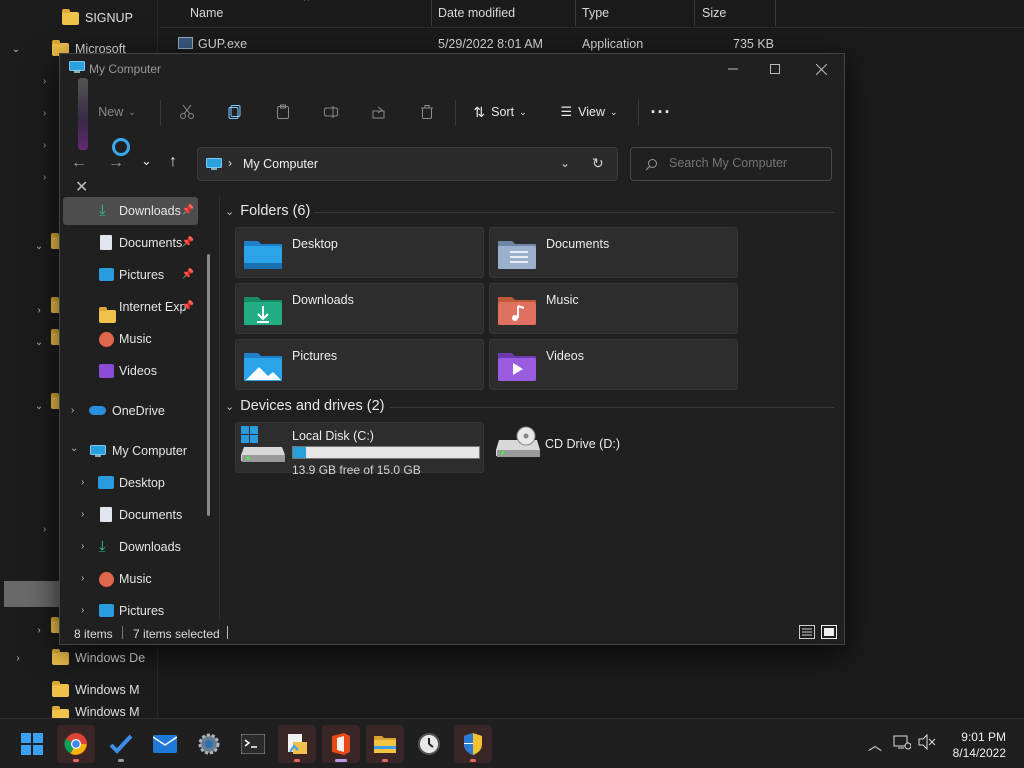 The height and width of the screenshot is (768, 1024). I want to click on taskbar-file-explorer, so click(385, 744).